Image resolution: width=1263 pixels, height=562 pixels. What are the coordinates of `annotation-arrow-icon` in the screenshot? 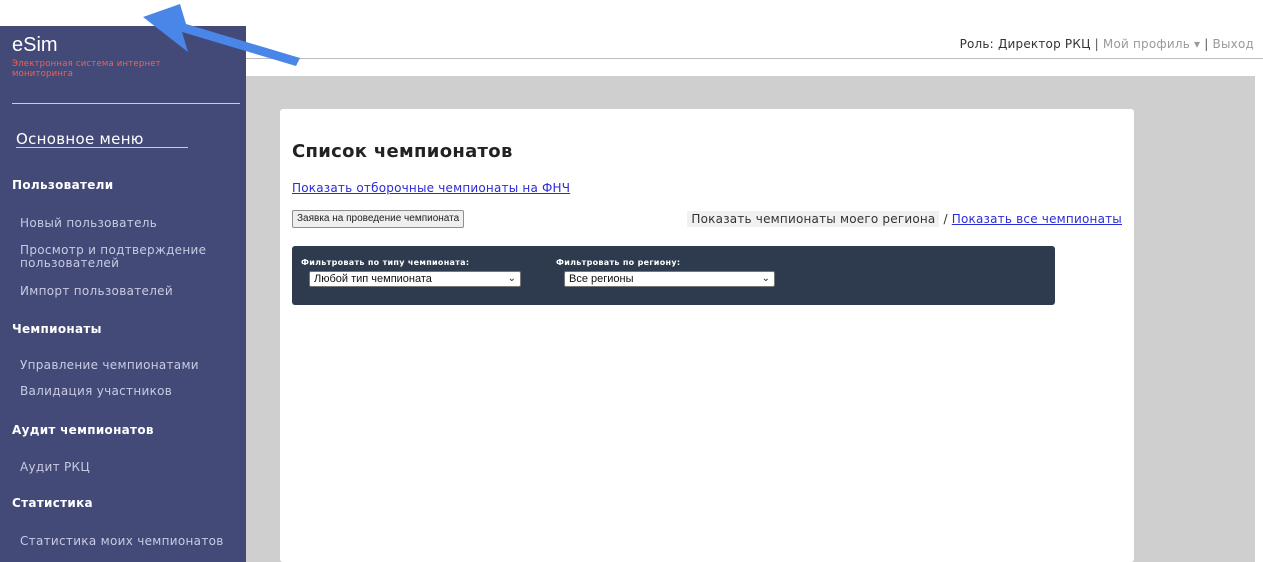 It's located at (221, 35).